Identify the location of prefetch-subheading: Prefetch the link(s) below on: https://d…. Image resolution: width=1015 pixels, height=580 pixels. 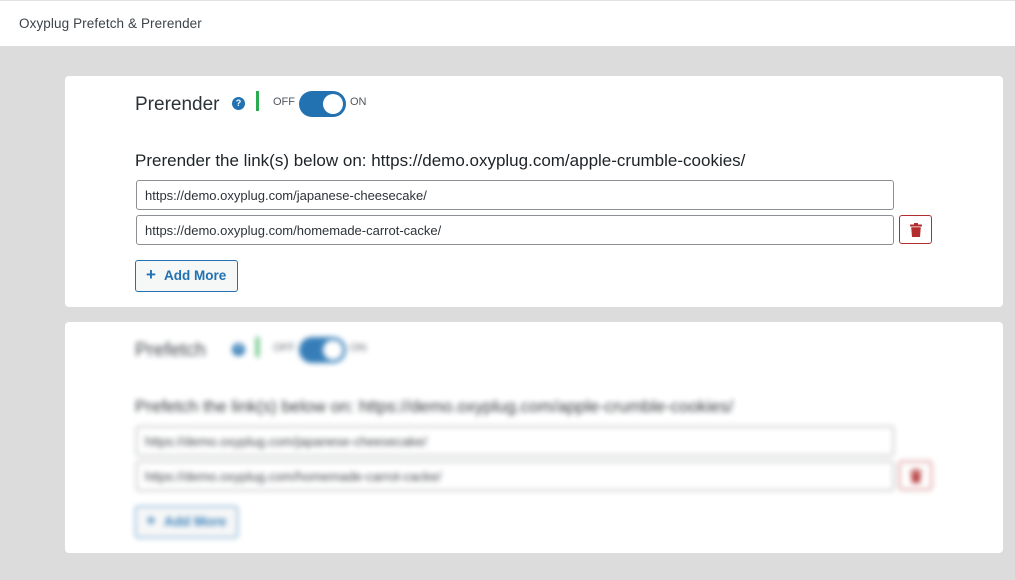
(434, 406).